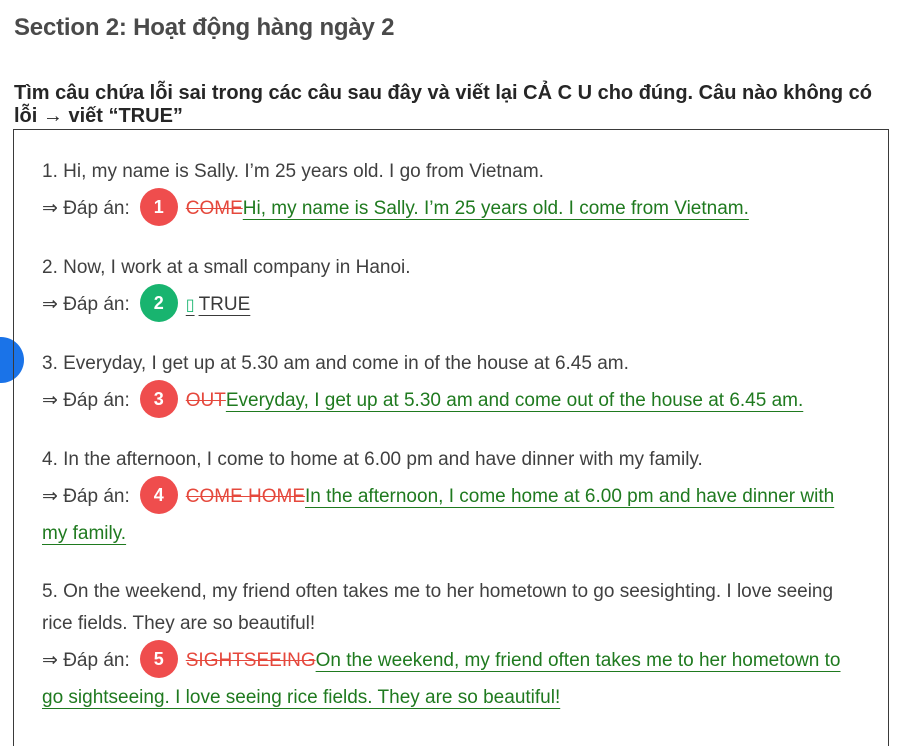 The width and height of the screenshot is (908, 746). I want to click on correction-badge: 4, so click(158, 495).